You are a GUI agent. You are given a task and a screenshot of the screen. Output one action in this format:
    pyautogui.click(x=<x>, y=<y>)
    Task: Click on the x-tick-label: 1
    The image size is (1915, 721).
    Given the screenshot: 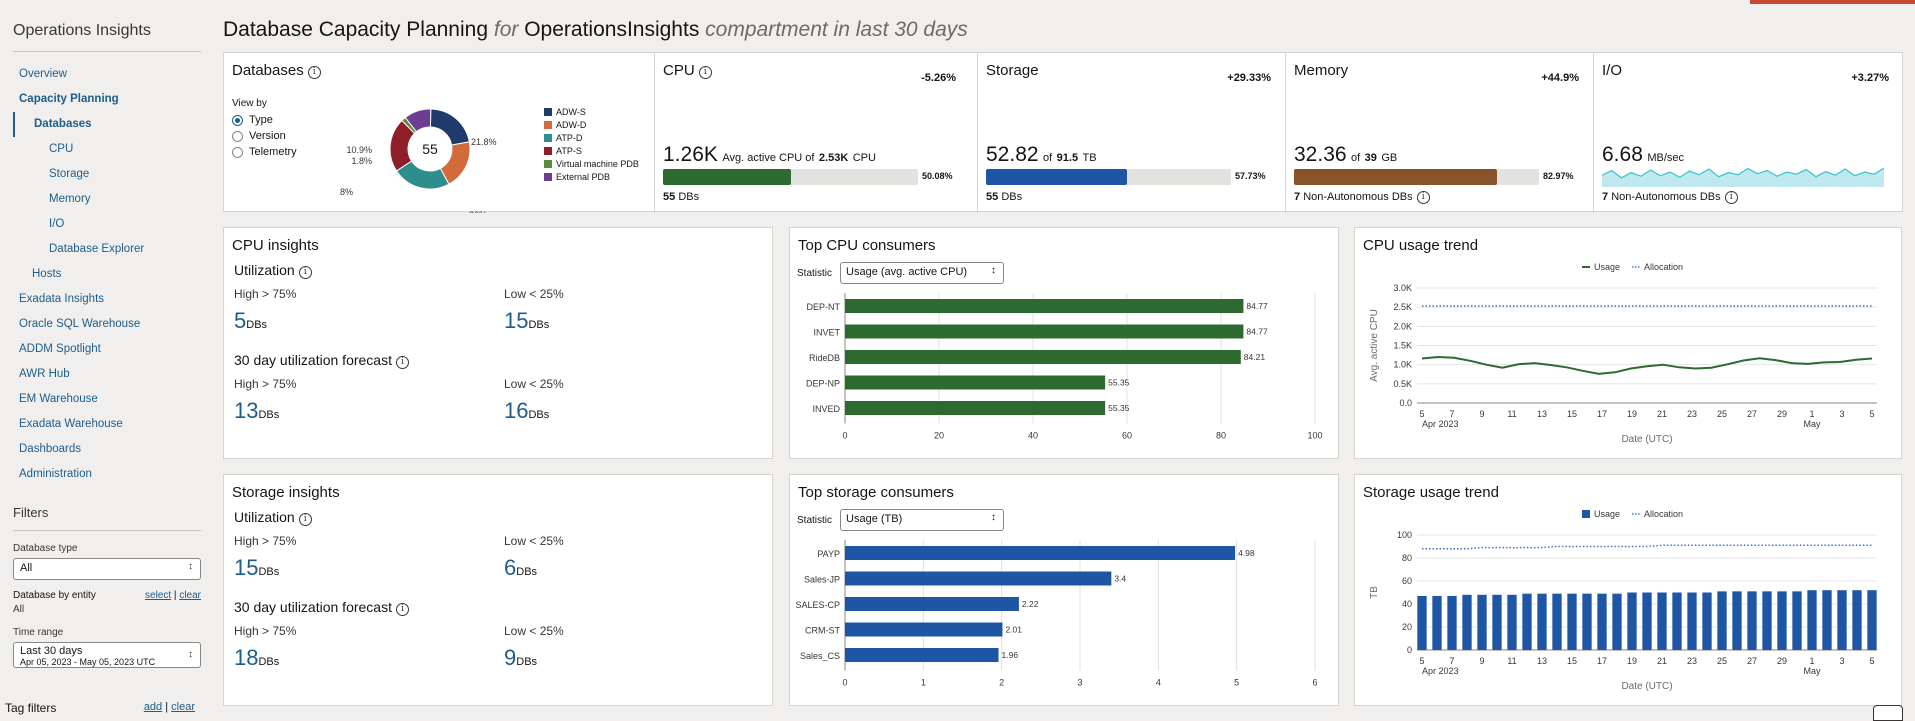 What is the action you would take?
    pyautogui.click(x=1811, y=414)
    